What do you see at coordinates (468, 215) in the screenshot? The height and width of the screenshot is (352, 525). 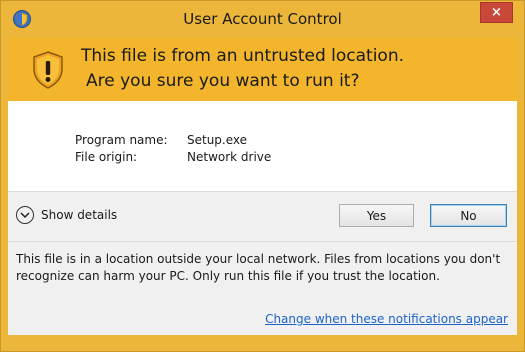 I see `no-button: No` at bounding box center [468, 215].